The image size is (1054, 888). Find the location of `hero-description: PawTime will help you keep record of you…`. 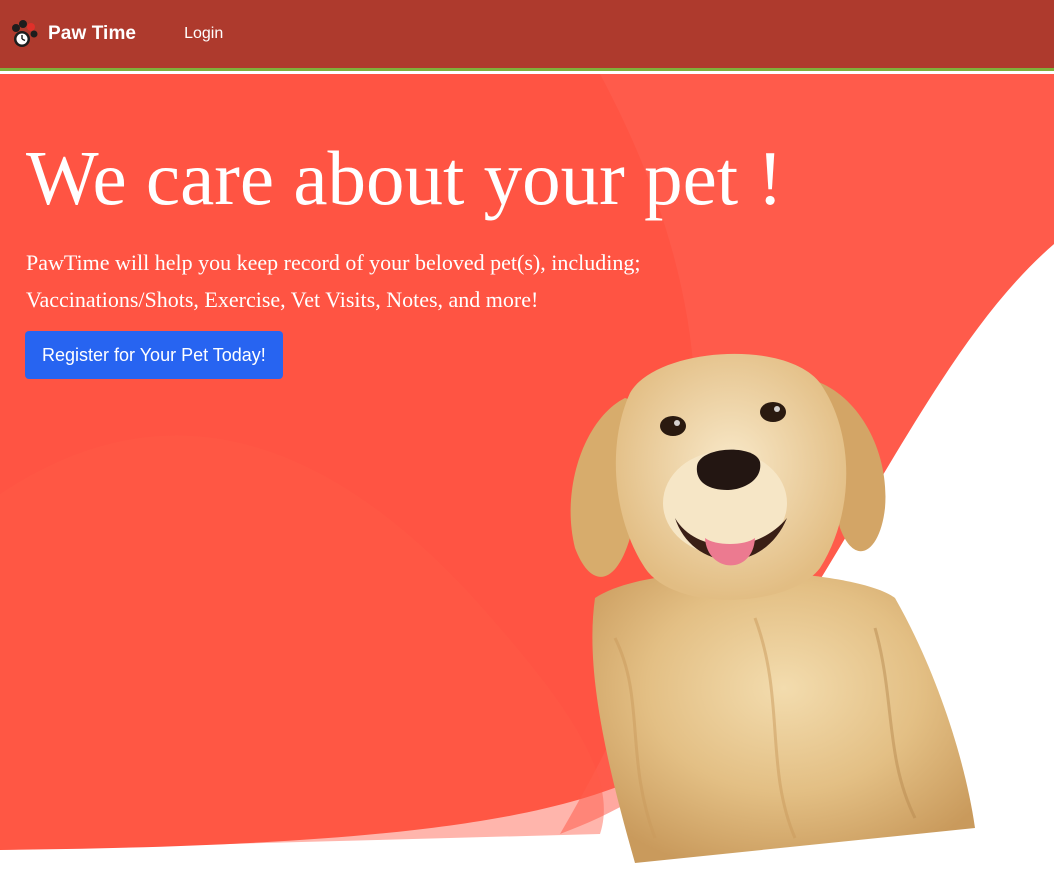

hero-description: PawTime will help you keep record of you… is located at coordinates (406, 281).